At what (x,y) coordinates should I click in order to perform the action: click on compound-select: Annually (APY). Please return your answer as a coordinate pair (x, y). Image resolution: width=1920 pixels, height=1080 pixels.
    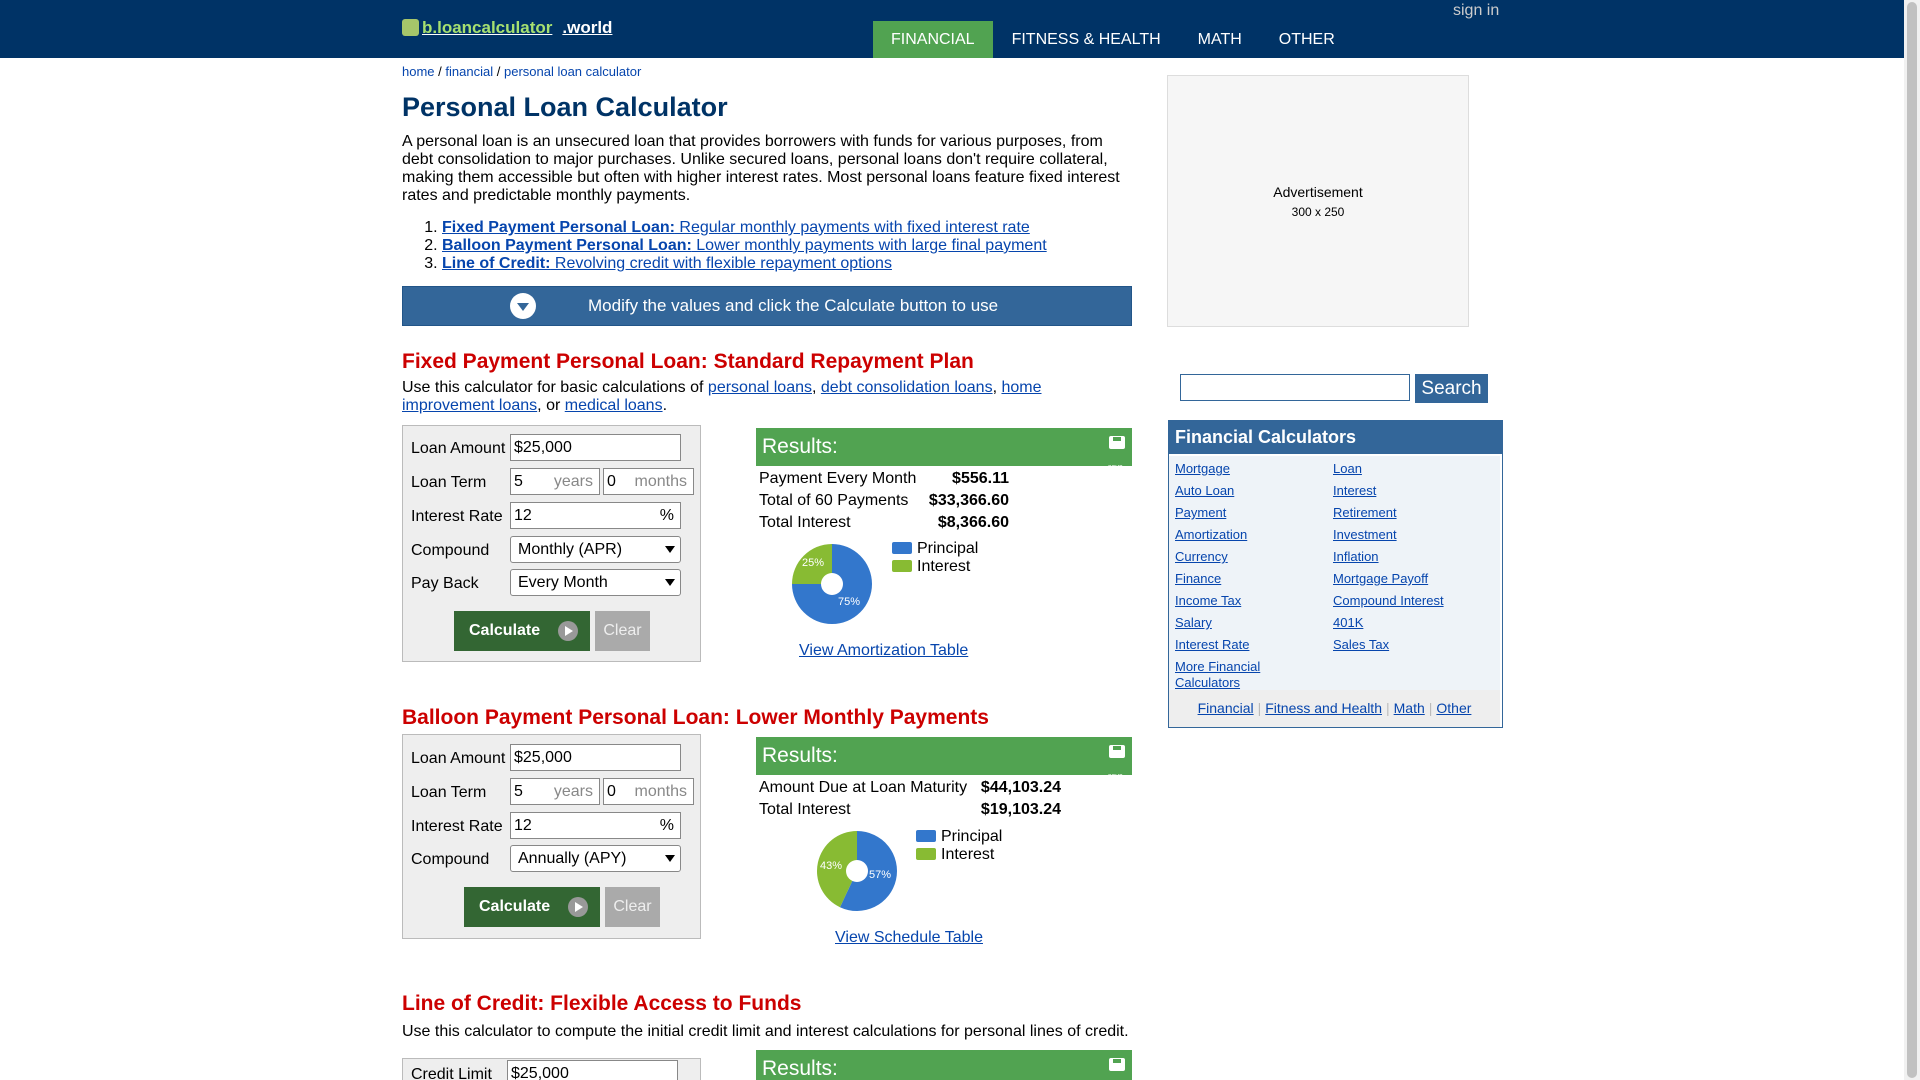
    Looking at the image, I should click on (595, 858).